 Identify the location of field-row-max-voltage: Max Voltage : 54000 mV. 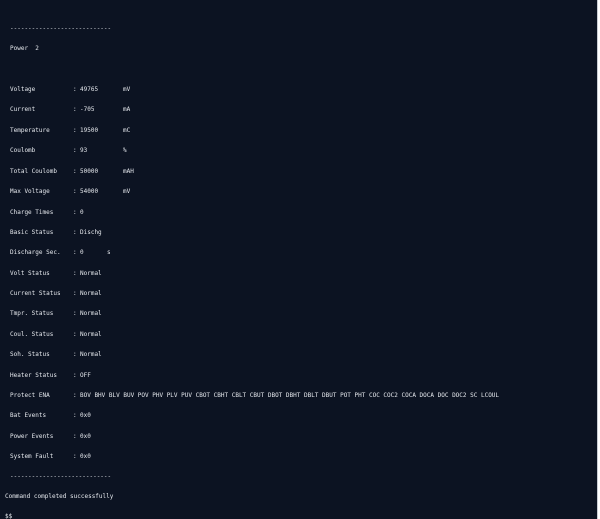
(300, 192).